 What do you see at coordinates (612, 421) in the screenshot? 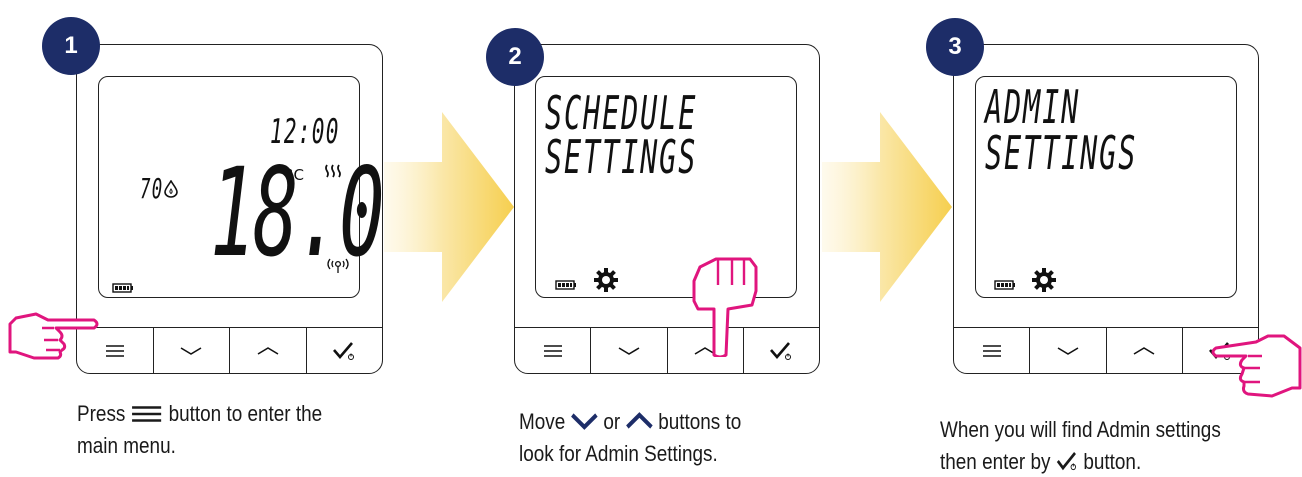
I see `caption-text: or` at bounding box center [612, 421].